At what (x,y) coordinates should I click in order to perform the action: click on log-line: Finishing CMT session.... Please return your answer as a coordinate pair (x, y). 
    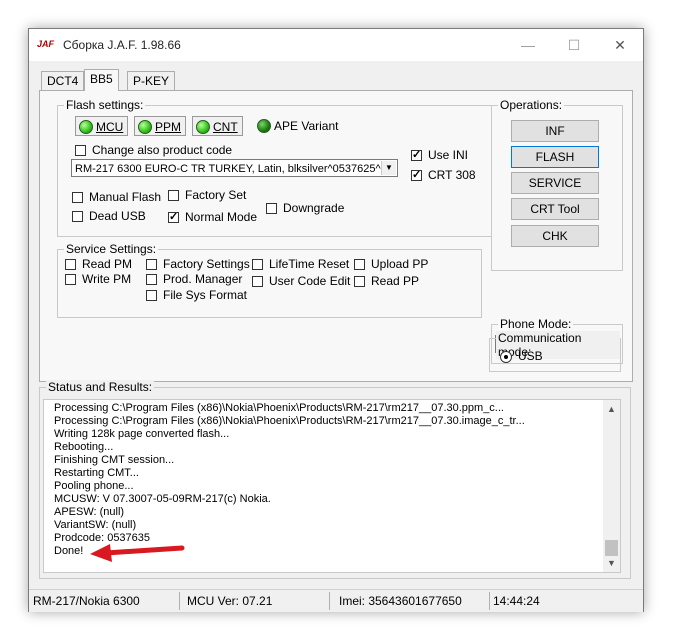
    Looking at the image, I should click on (114, 460).